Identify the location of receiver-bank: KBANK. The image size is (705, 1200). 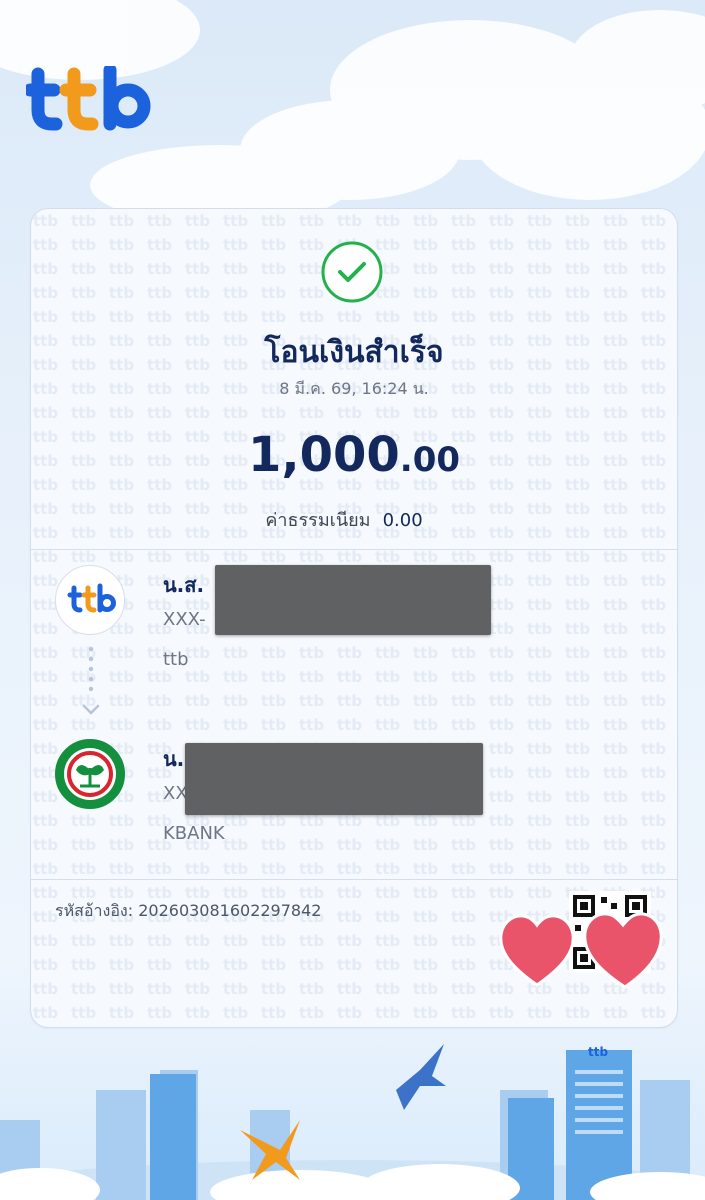
(194, 833).